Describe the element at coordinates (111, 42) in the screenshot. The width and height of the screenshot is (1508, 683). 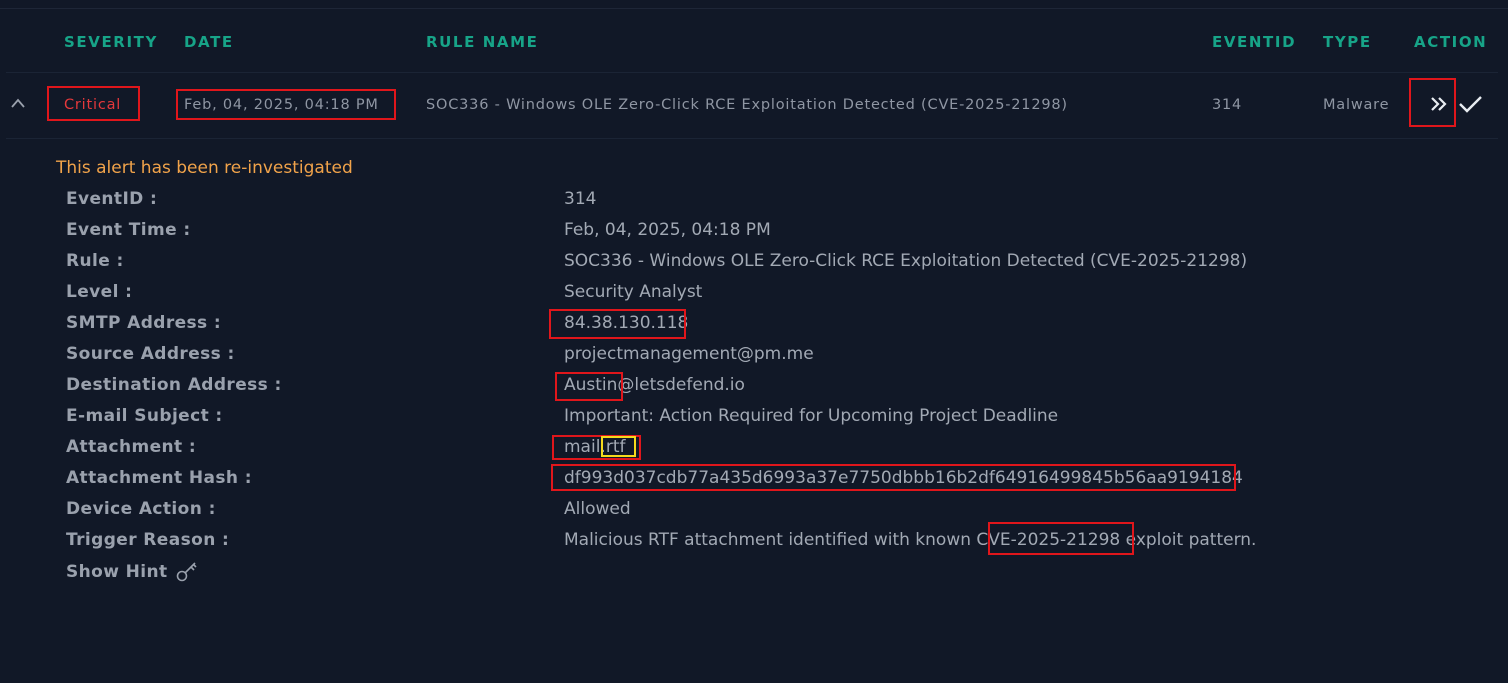
I see `header-severity: SEVERITY` at that location.